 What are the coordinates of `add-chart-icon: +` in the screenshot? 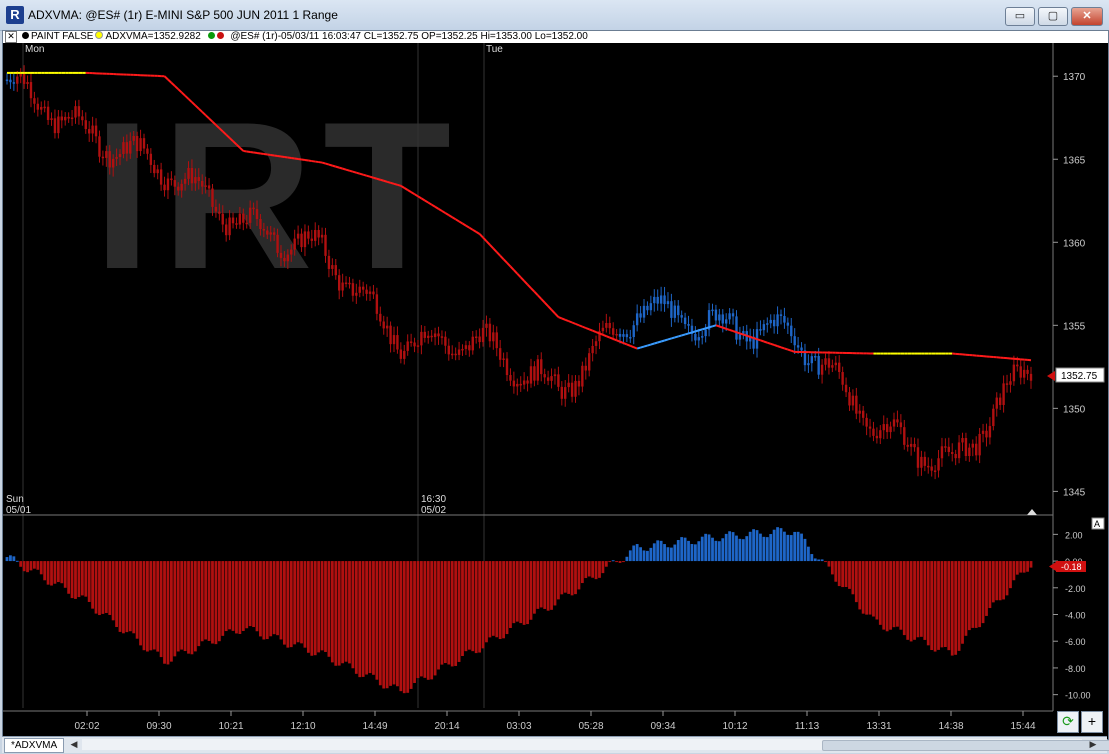 It's located at (1092, 722).